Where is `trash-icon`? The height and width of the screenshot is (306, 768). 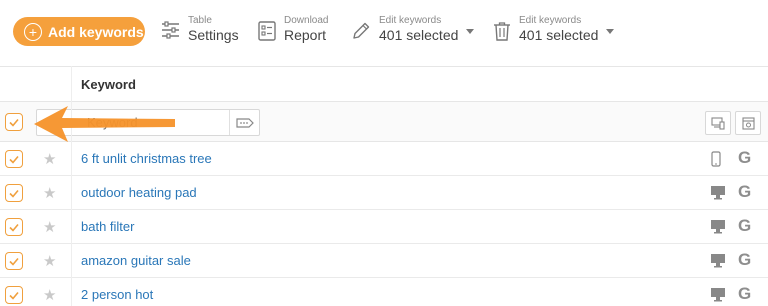 trash-icon is located at coordinates (502, 31).